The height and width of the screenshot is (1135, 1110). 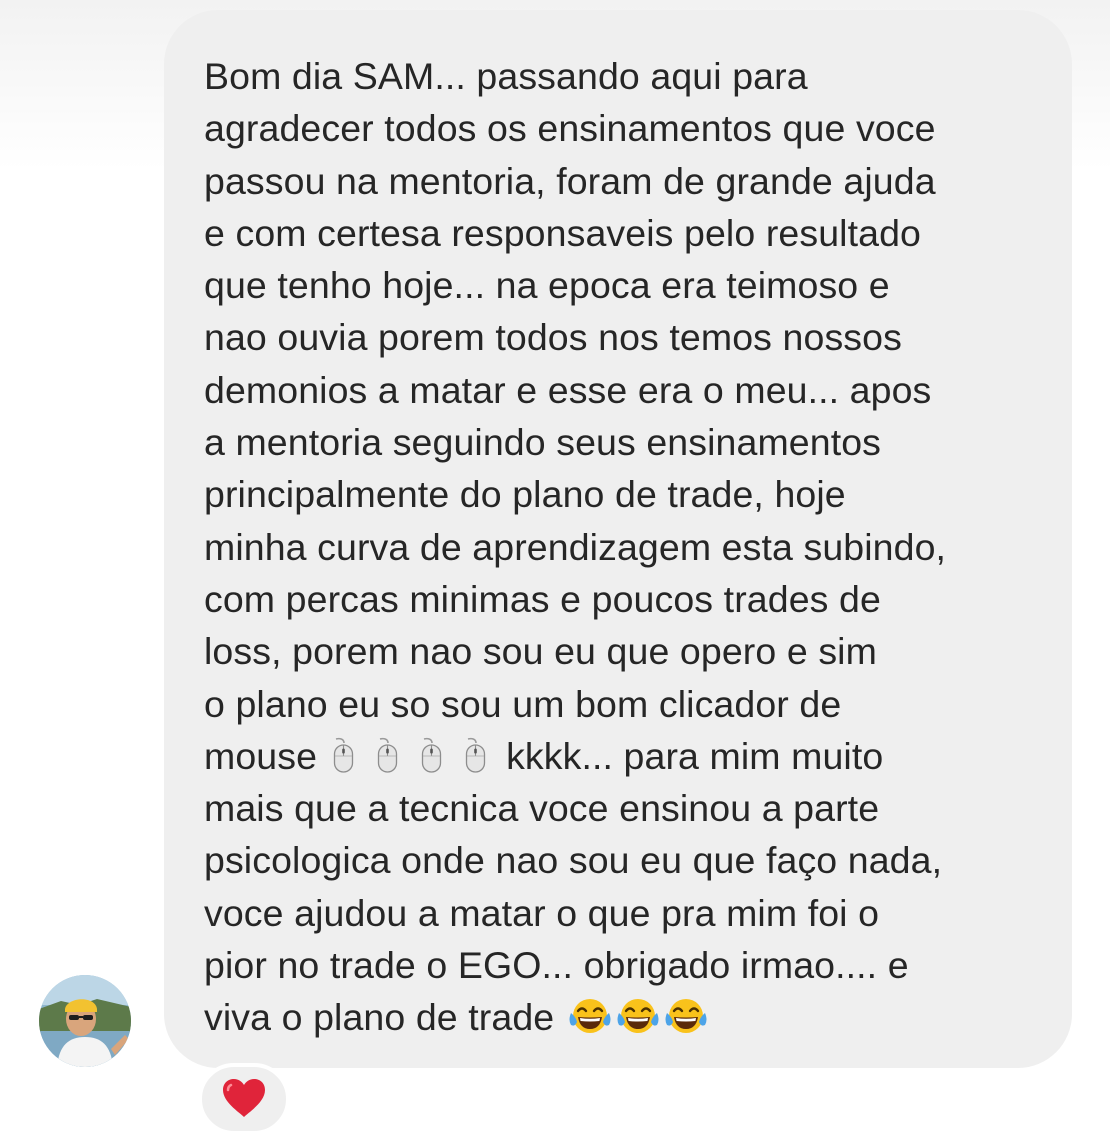 I want to click on heart-reaction-badge, so click(x=244, y=1099).